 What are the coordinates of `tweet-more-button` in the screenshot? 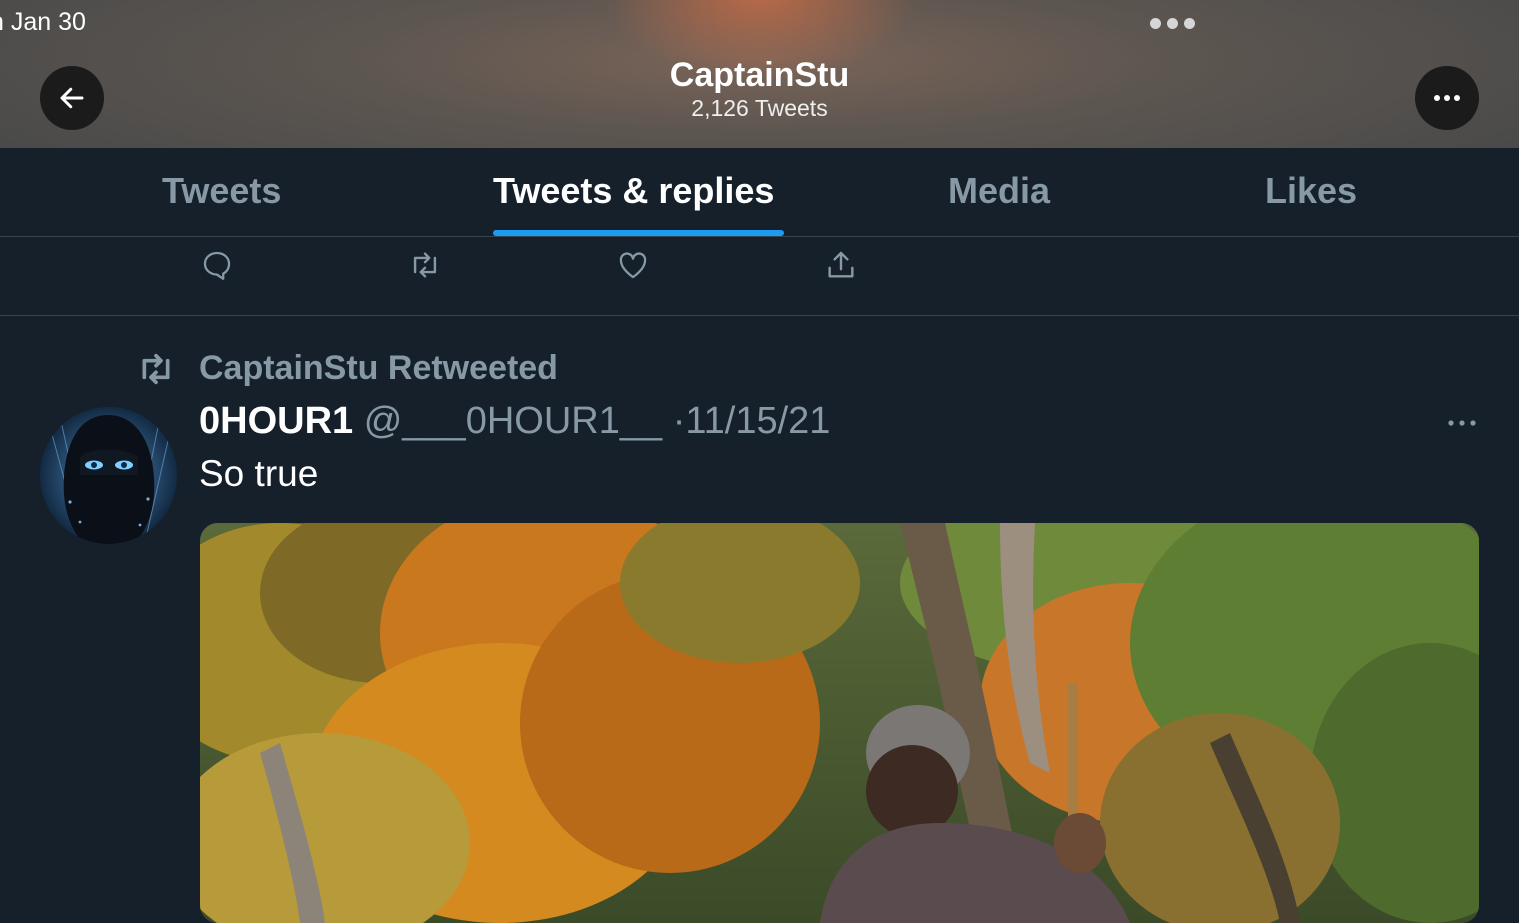 It's located at (1462, 423).